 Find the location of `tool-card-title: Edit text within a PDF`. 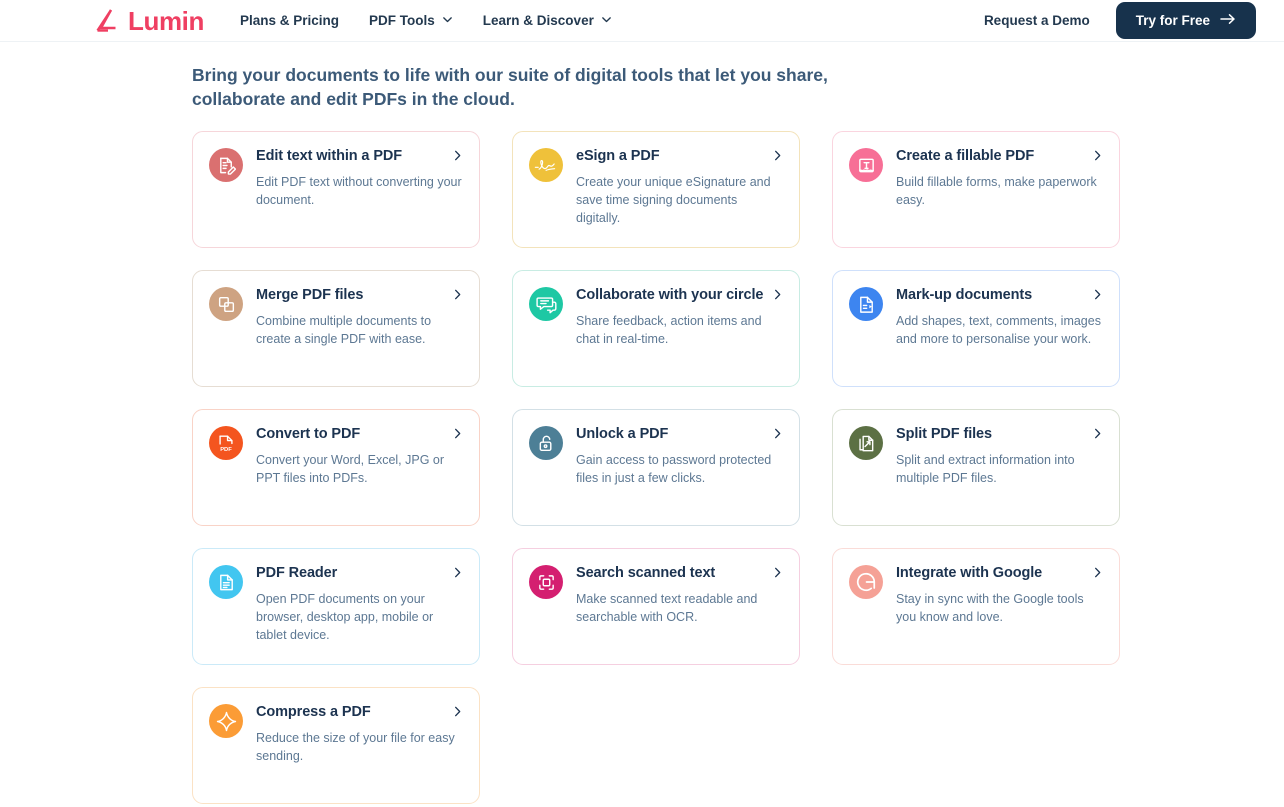

tool-card-title: Edit text within a PDF is located at coordinates (329, 156).